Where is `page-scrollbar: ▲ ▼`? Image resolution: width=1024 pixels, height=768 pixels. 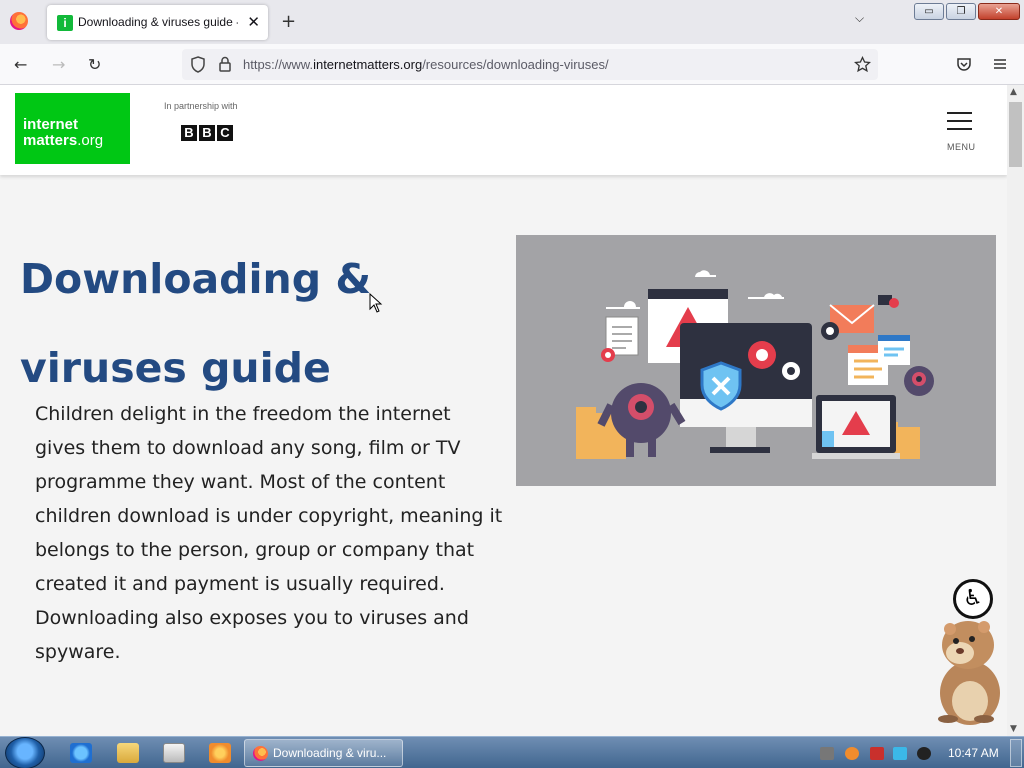
page-scrollbar: ▲ ▼ is located at coordinates (1015, 410).